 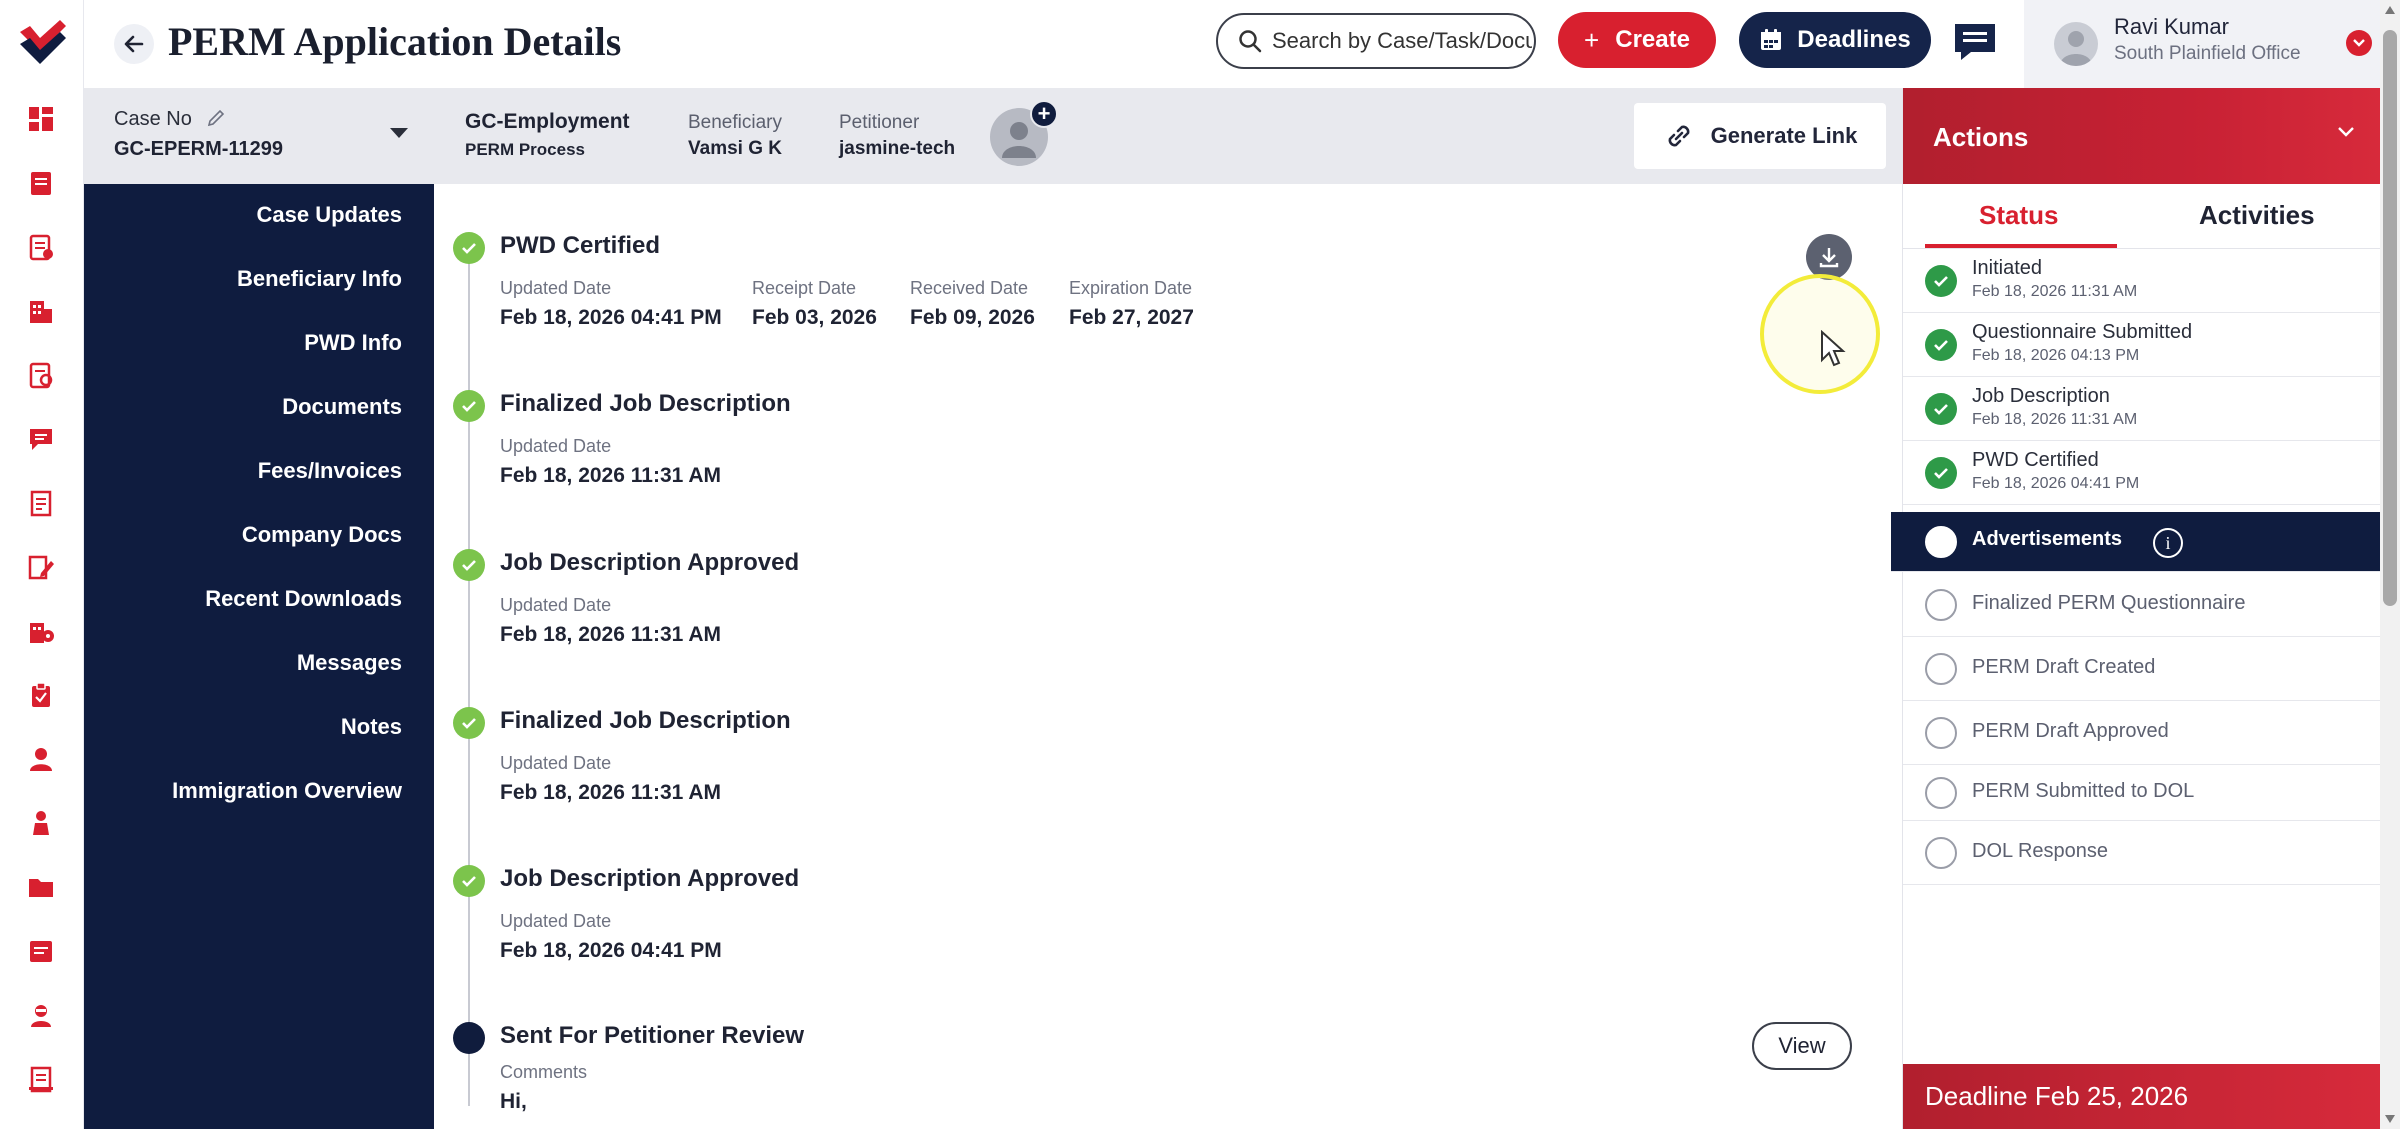 What do you see at coordinates (2083, 791) in the screenshot?
I see `status-name: PERM Submitted to DOL` at bounding box center [2083, 791].